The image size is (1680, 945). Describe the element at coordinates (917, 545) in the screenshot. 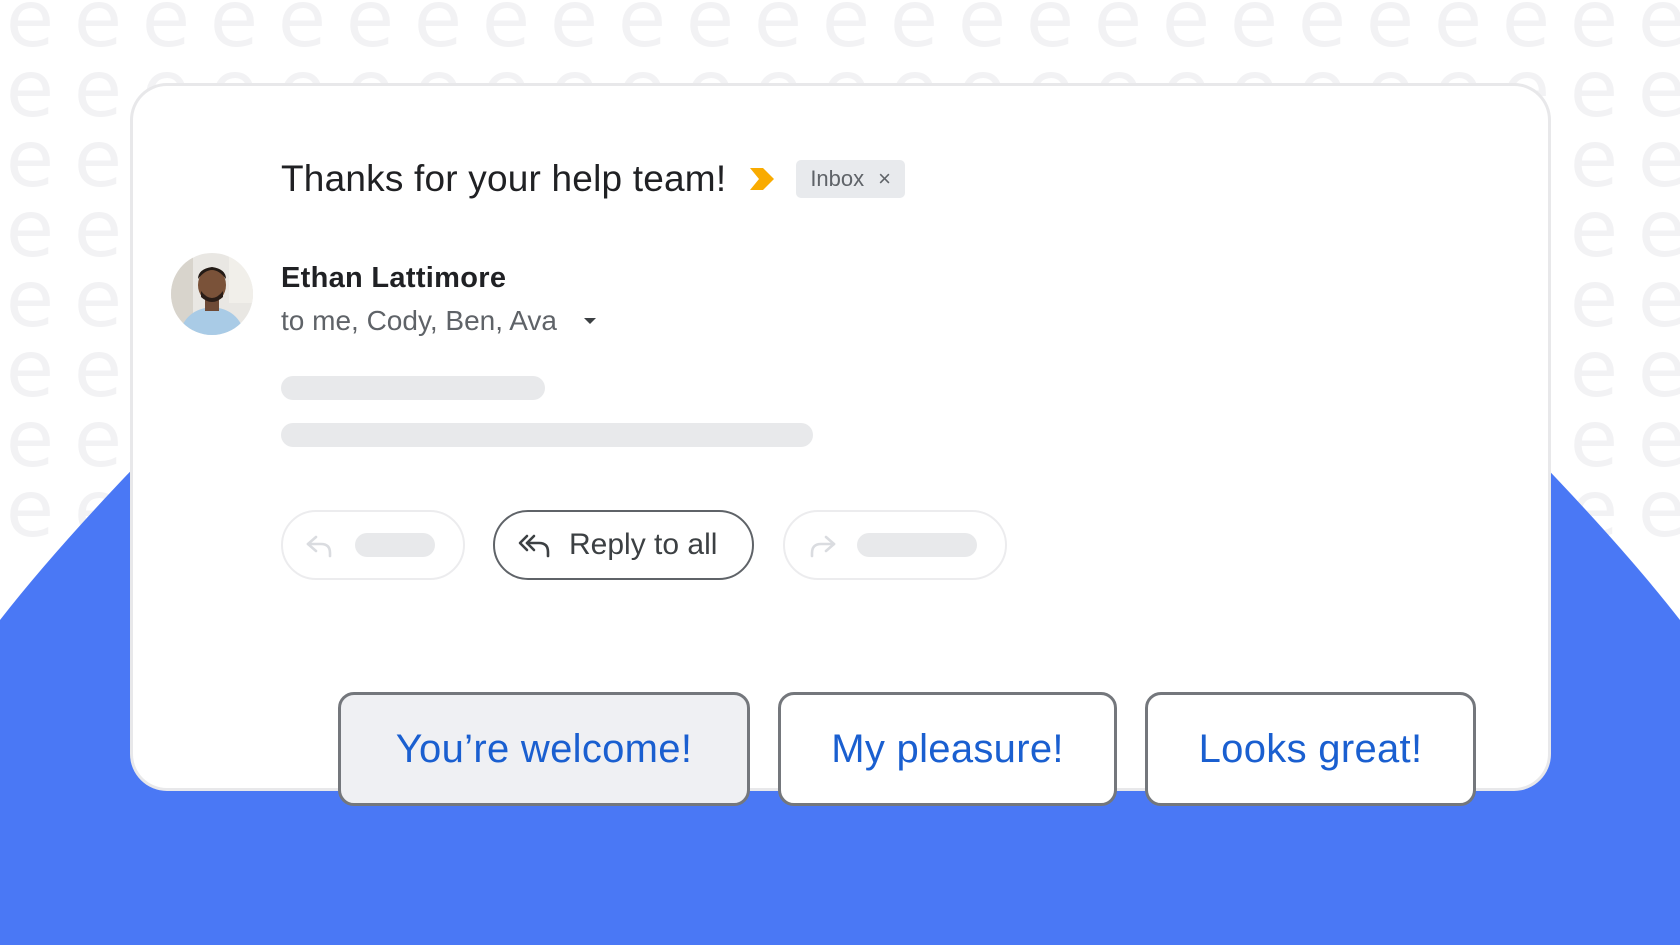

I see `forward-label-placeholder` at that location.